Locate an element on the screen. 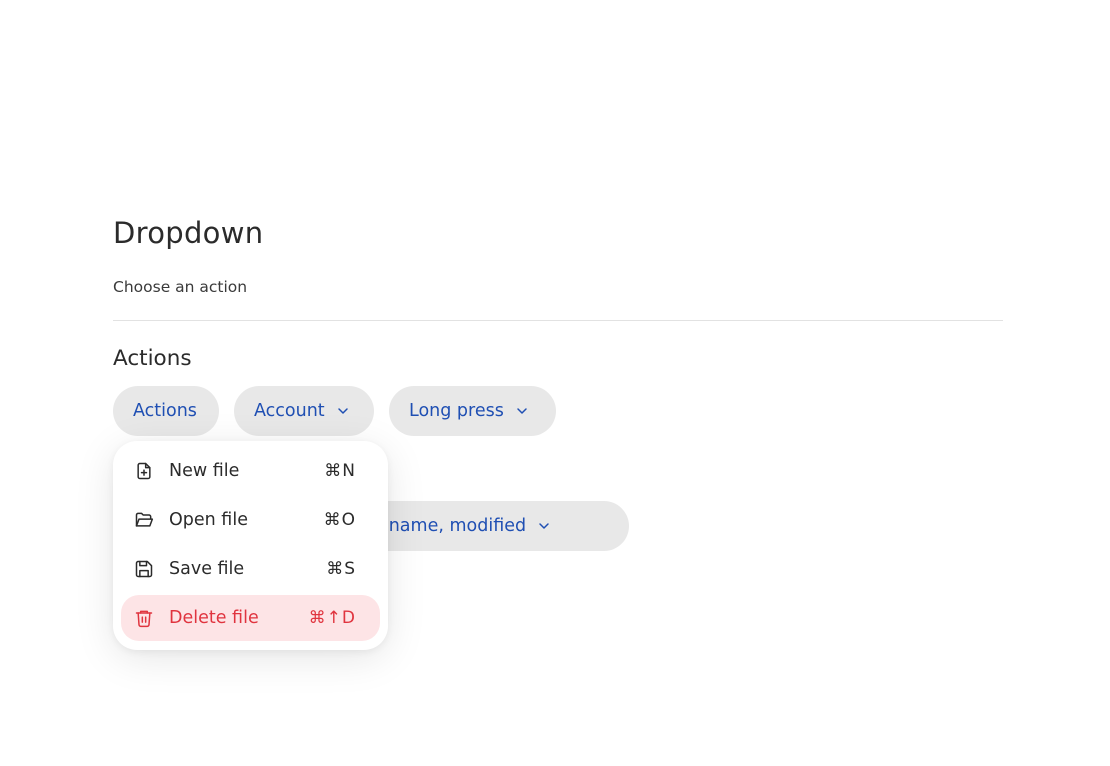 This screenshot has width=1110, height=766. section-title: Actions is located at coordinates (152, 358).